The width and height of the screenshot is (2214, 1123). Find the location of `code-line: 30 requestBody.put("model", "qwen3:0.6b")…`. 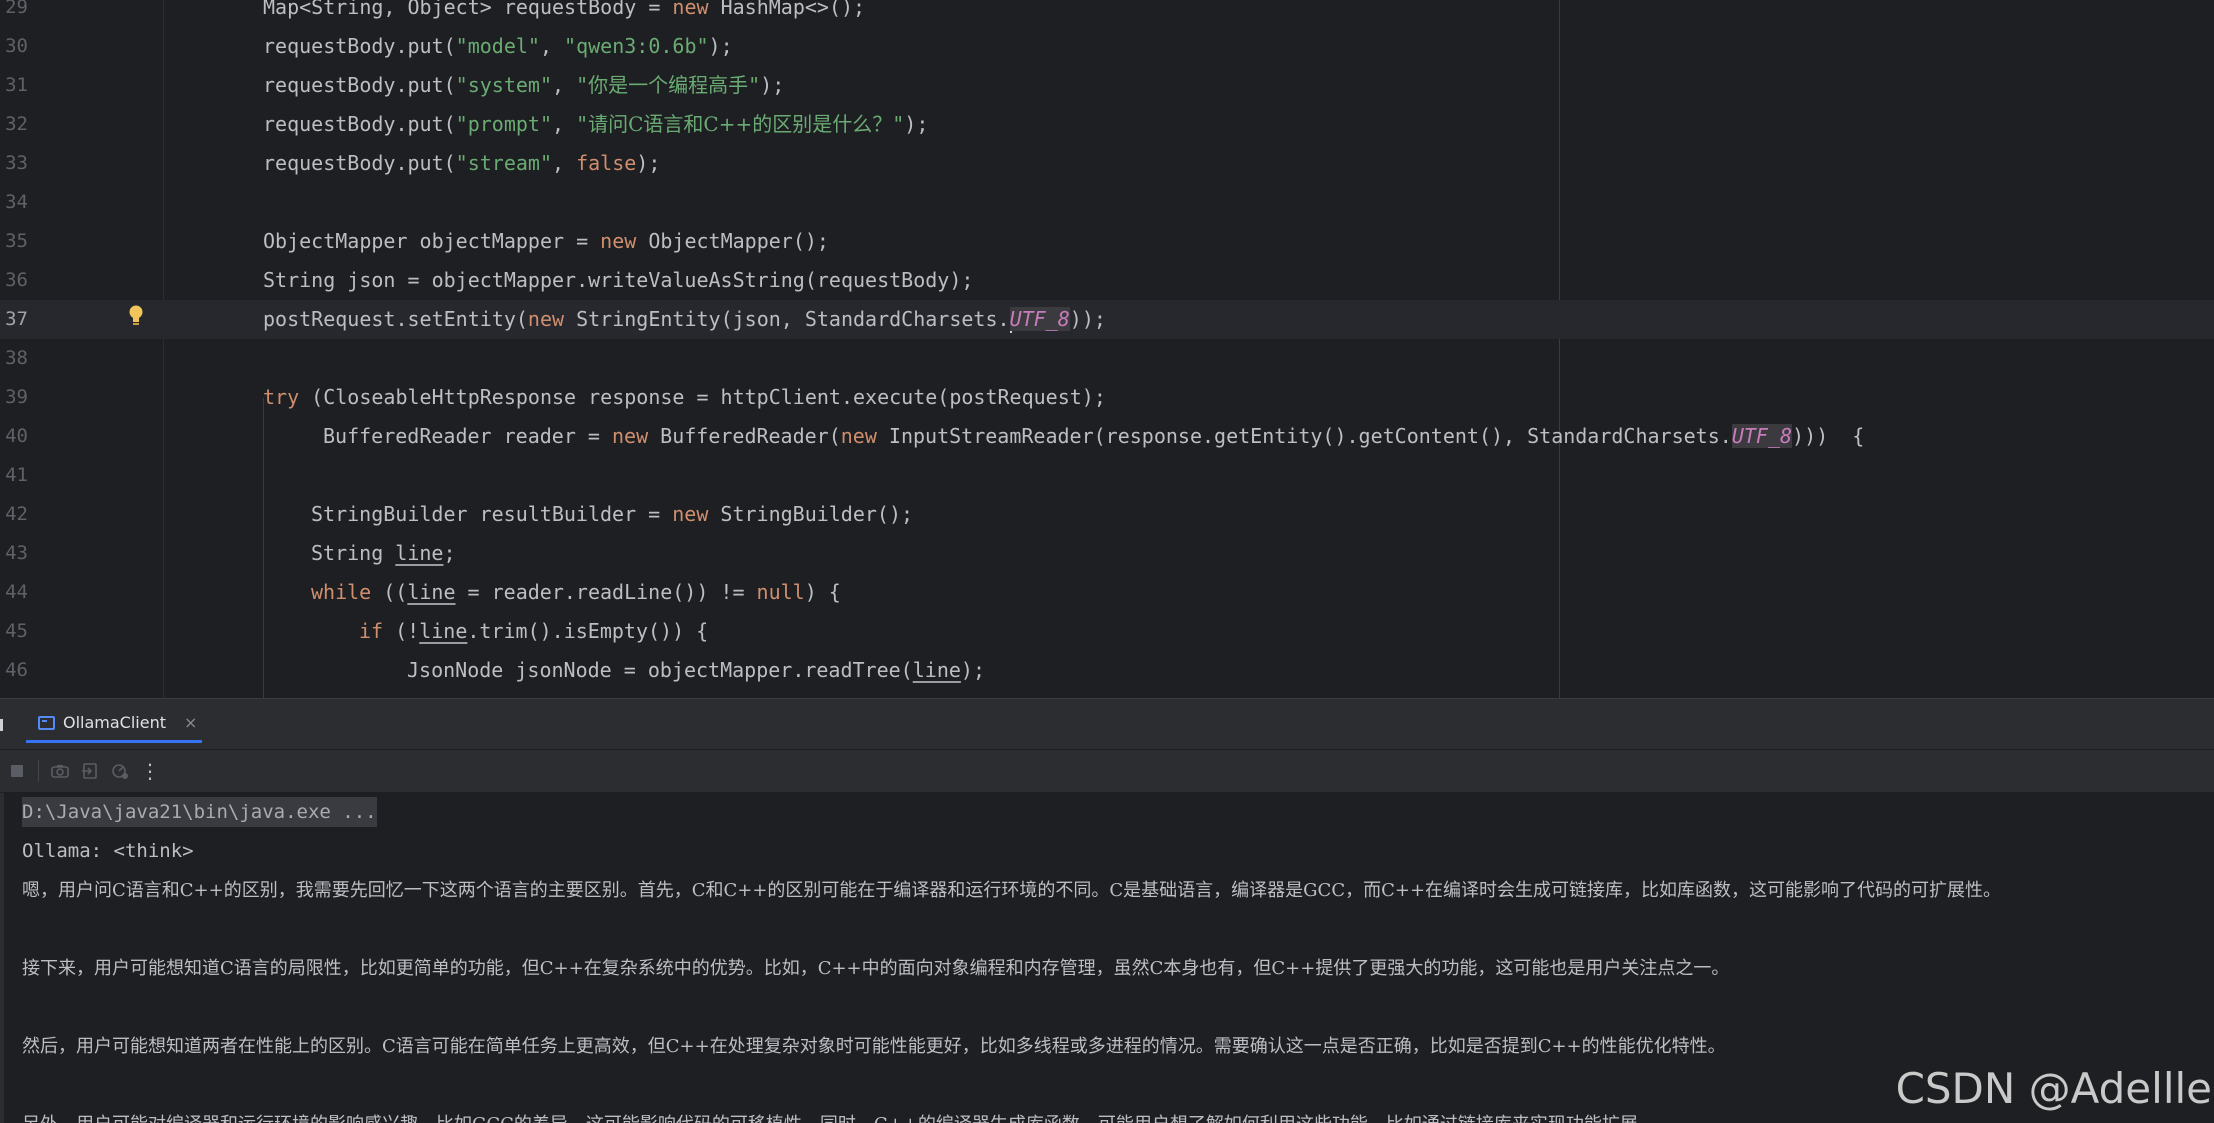

code-line: 30 requestBody.put("model", "qwen3:0.6b")… is located at coordinates (1107, 46).